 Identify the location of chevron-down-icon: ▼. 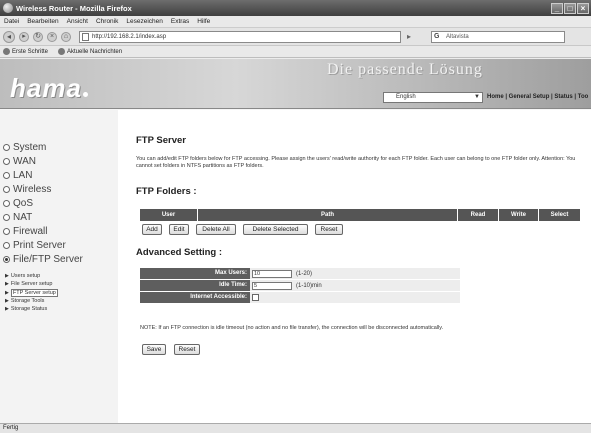
(477, 97).